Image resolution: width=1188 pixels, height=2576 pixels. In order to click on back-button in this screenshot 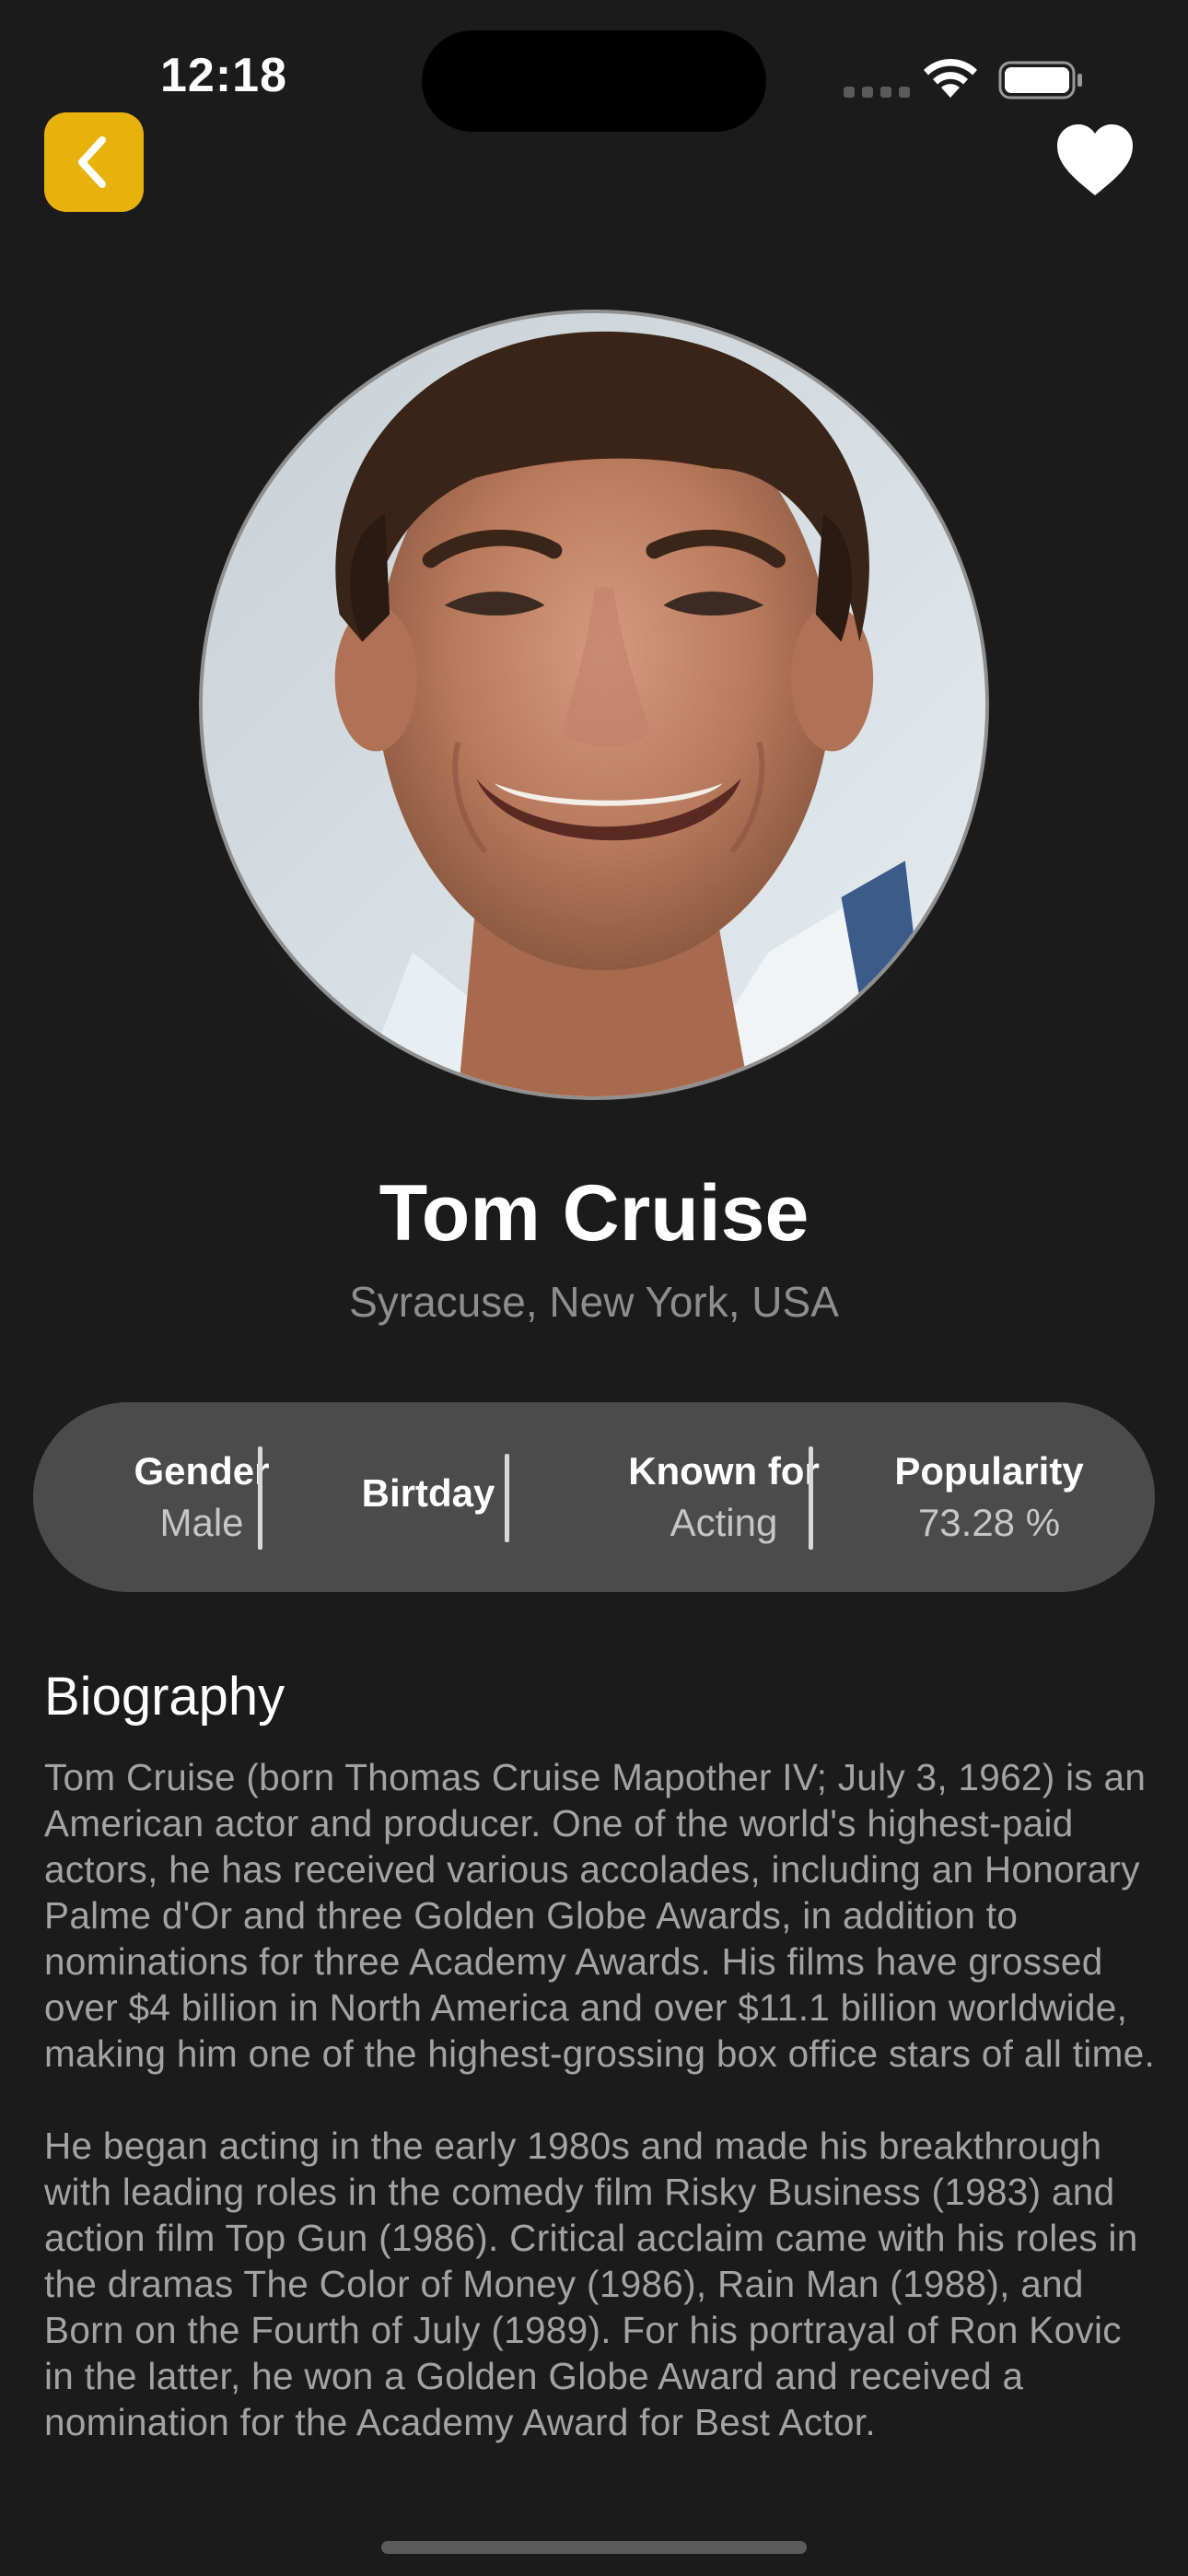, I will do `click(94, 162)`.